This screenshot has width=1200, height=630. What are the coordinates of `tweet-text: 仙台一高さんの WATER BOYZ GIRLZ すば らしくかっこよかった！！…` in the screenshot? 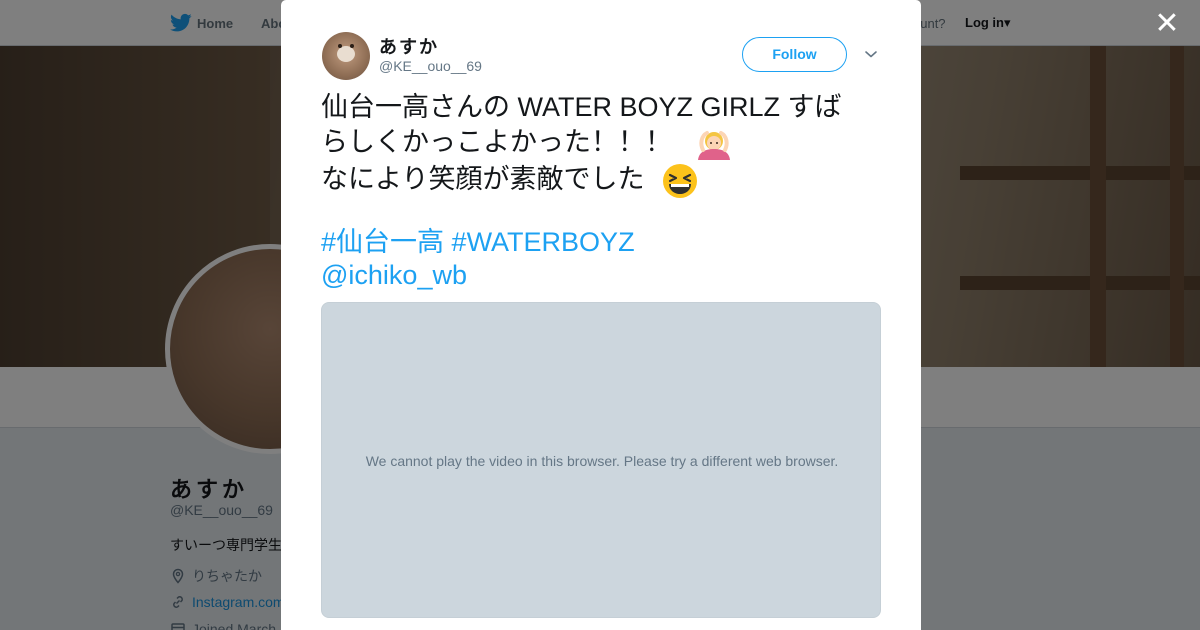 It's located at (601, 144).